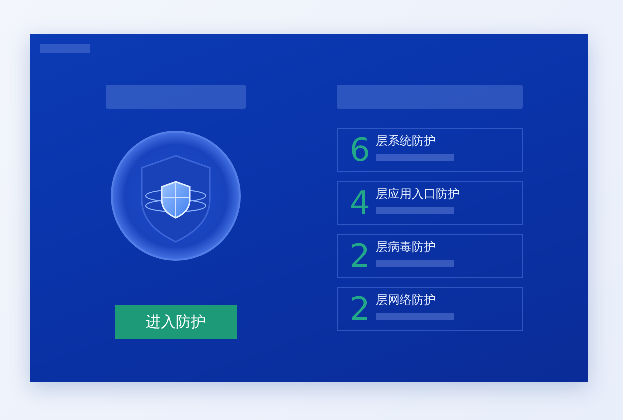  What do you see at coordinates (406, 300) in the screenshot?
I see `layer-label: 层网络防护` at bounding box center [406, 300].